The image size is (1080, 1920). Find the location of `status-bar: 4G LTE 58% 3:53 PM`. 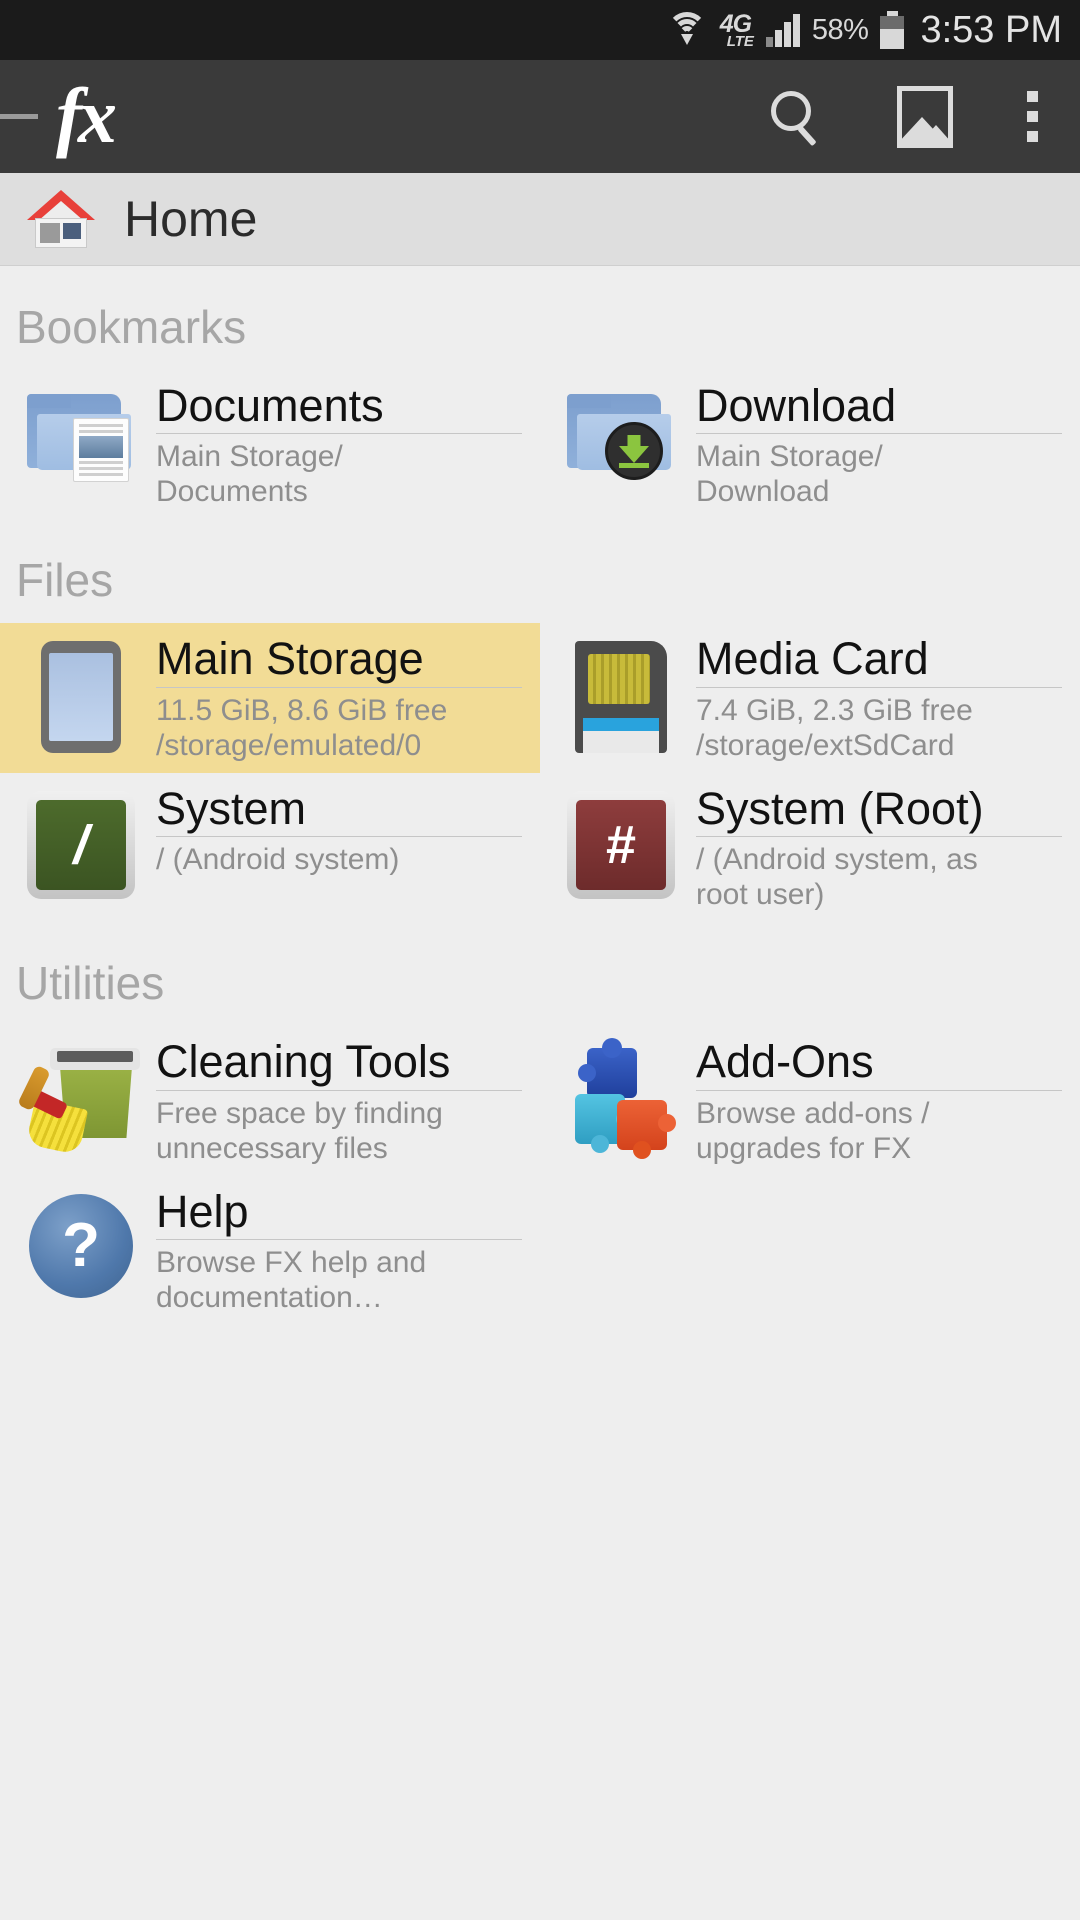

status-bar: 4G LTE 58% 3:53 PM is located at coordinates (540, 30).